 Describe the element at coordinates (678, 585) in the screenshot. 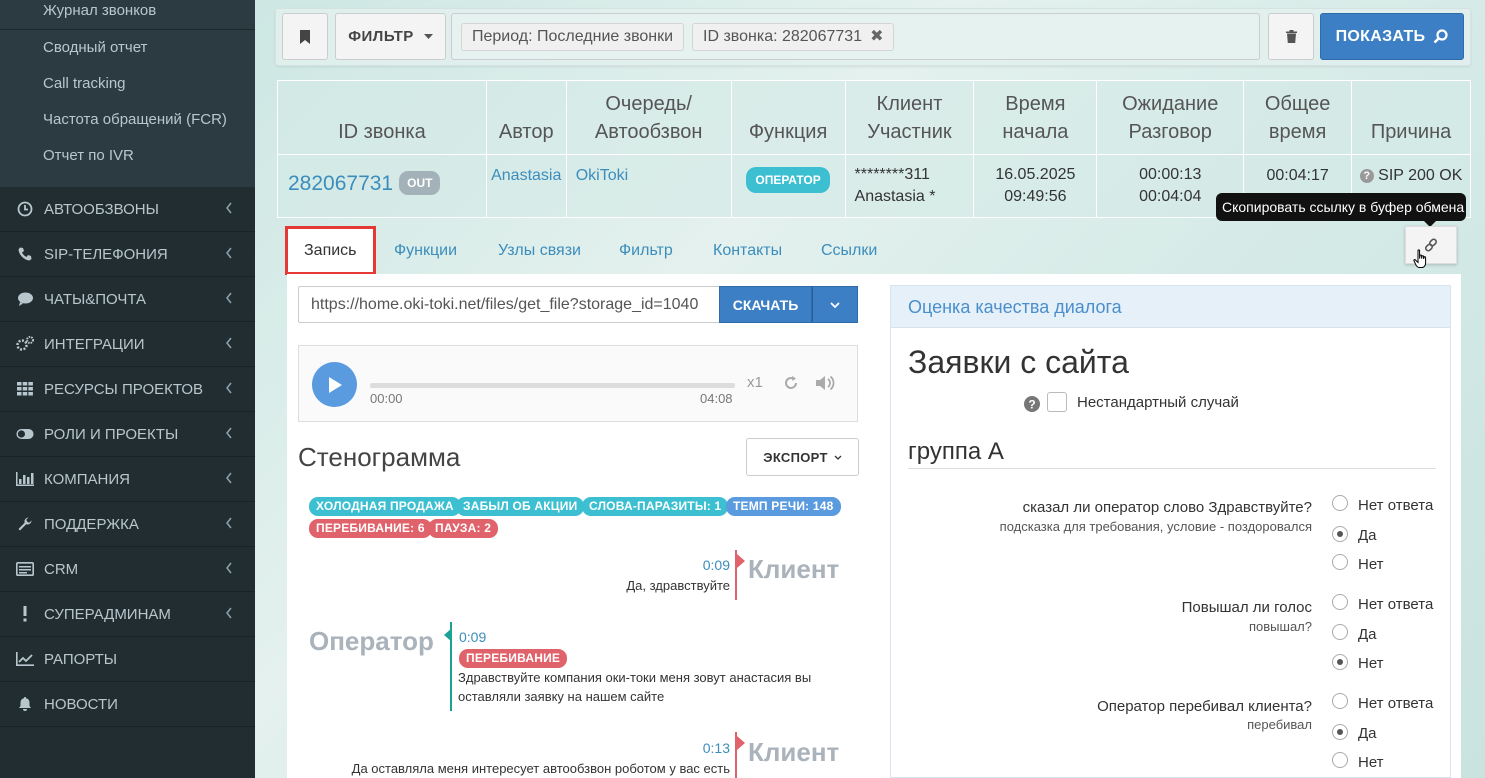

I see `message-text: Да, здравствуйте` at that location.